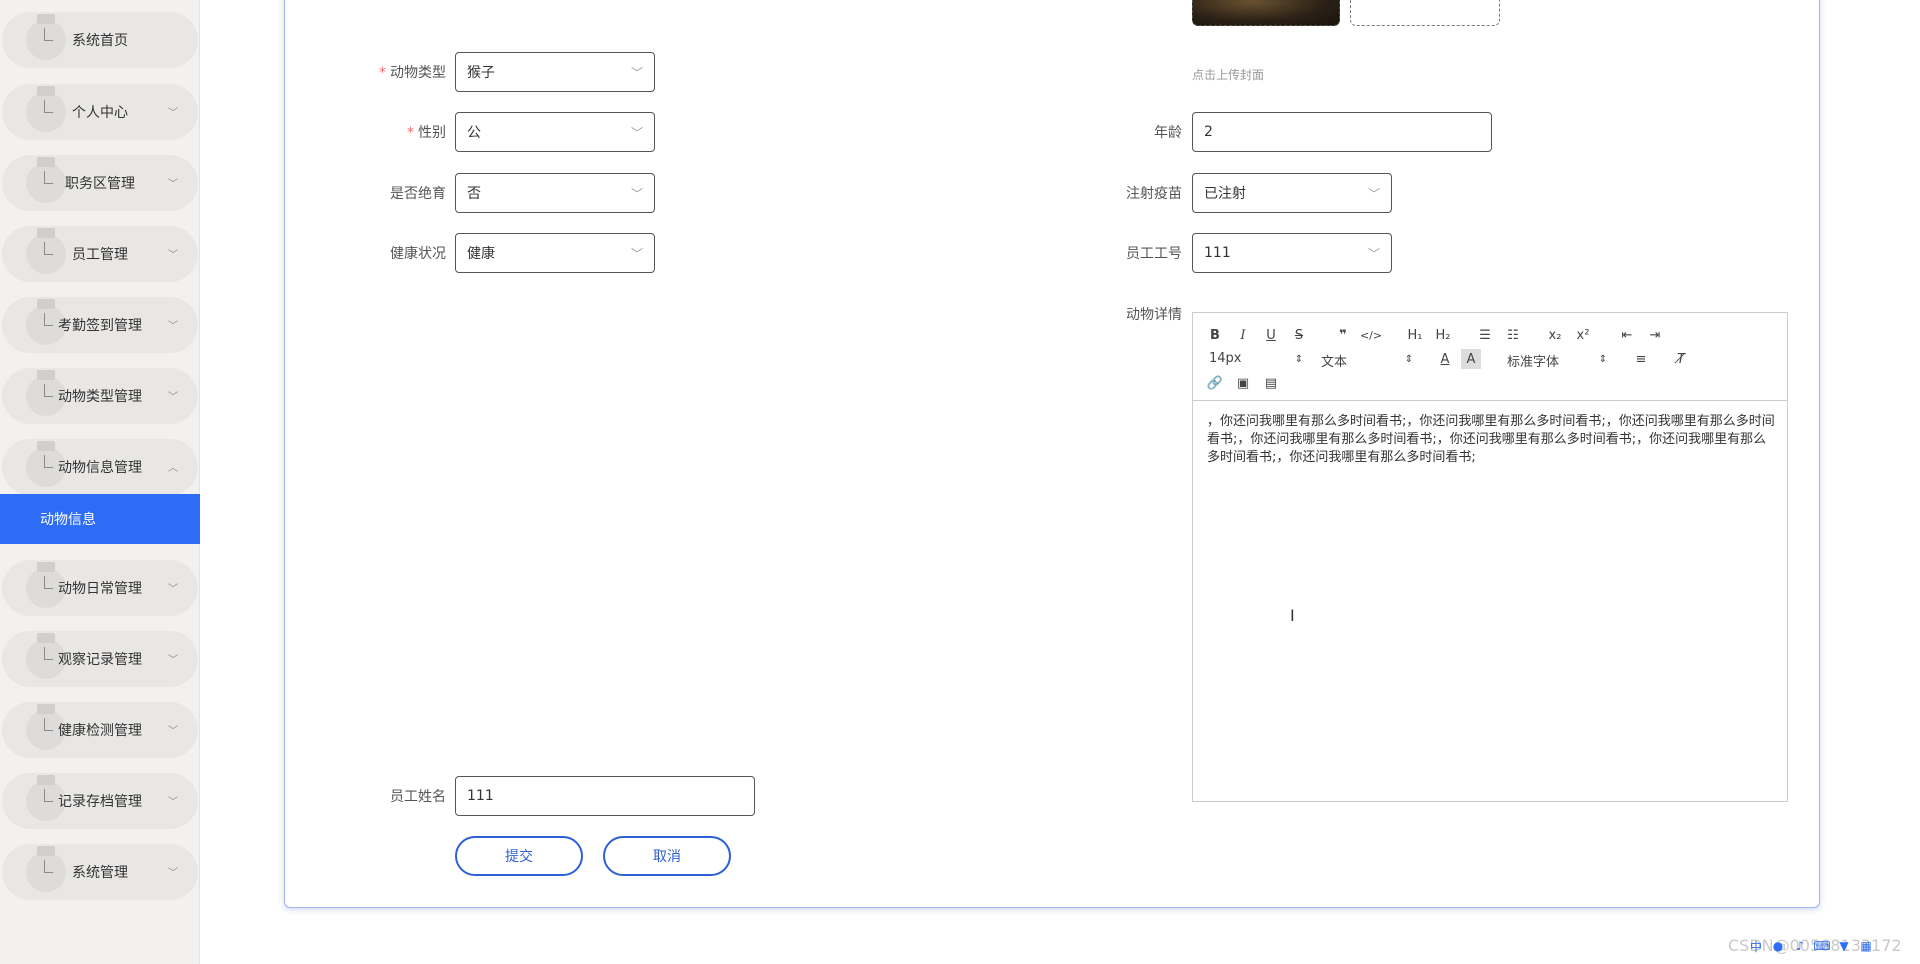  I want to click on sidebar-item-archive: 记录存档管理 ﹀, so click(100, 801).